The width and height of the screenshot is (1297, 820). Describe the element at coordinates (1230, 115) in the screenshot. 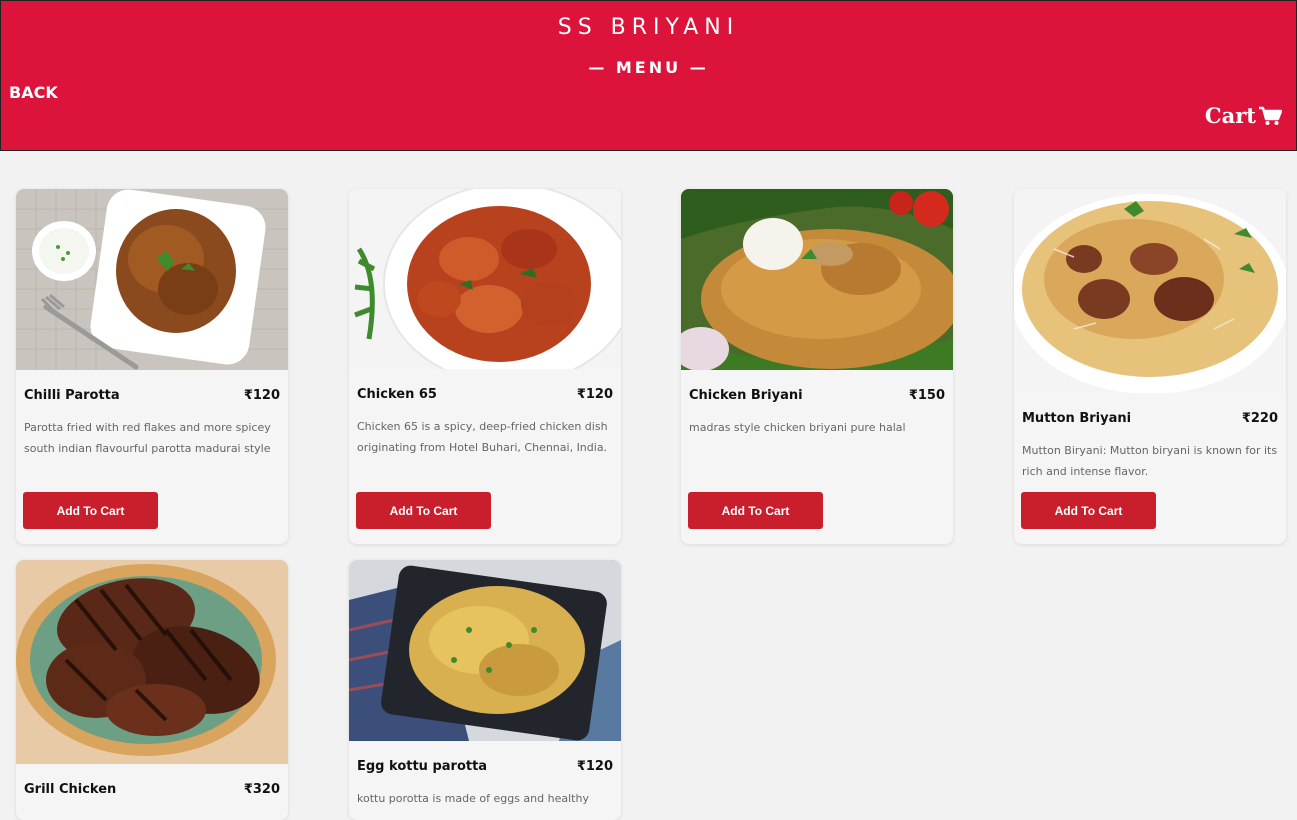

I see `cart-label: Cart` at that location.